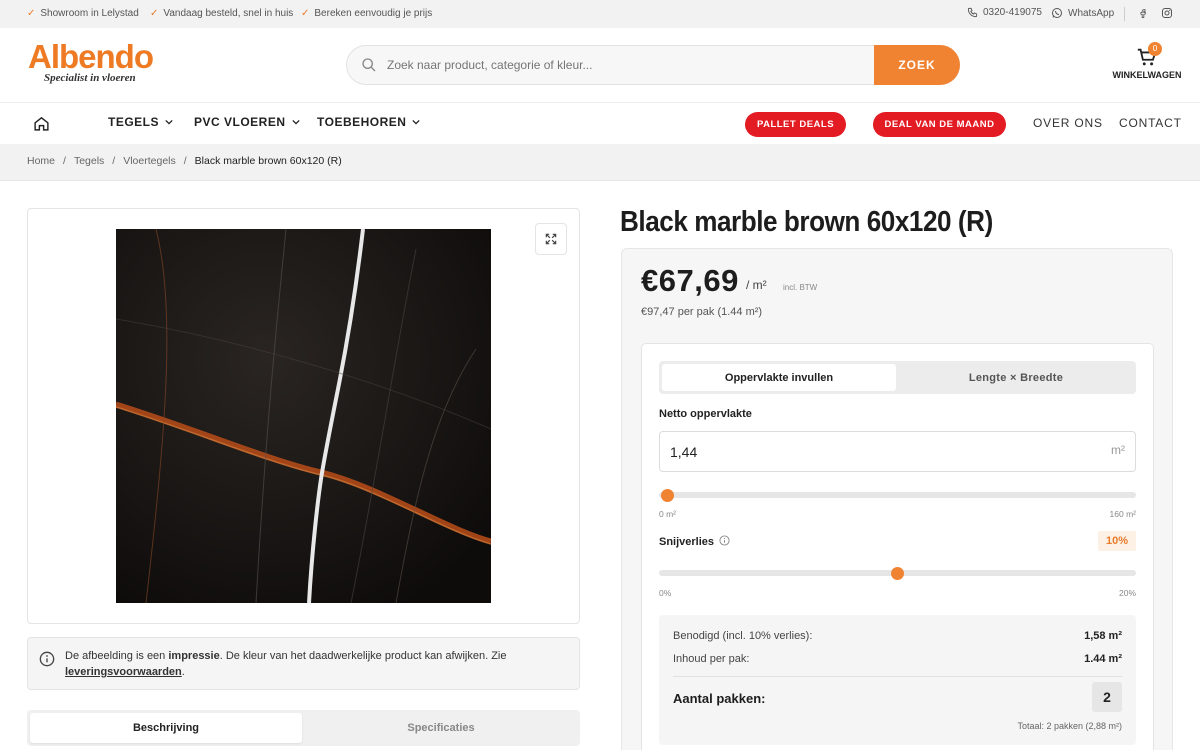 Image resolution: width=1200 pixels, height=750 pixels. I want to click on cart-label: WINKELWAGEN, so click(1147, 75).